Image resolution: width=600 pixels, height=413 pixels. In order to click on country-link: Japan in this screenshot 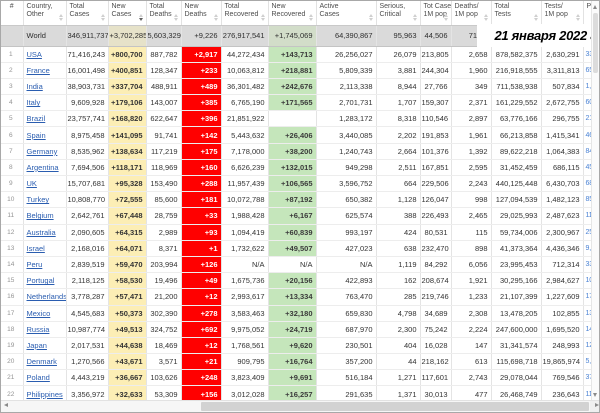, I will do `click(37, 345)`.